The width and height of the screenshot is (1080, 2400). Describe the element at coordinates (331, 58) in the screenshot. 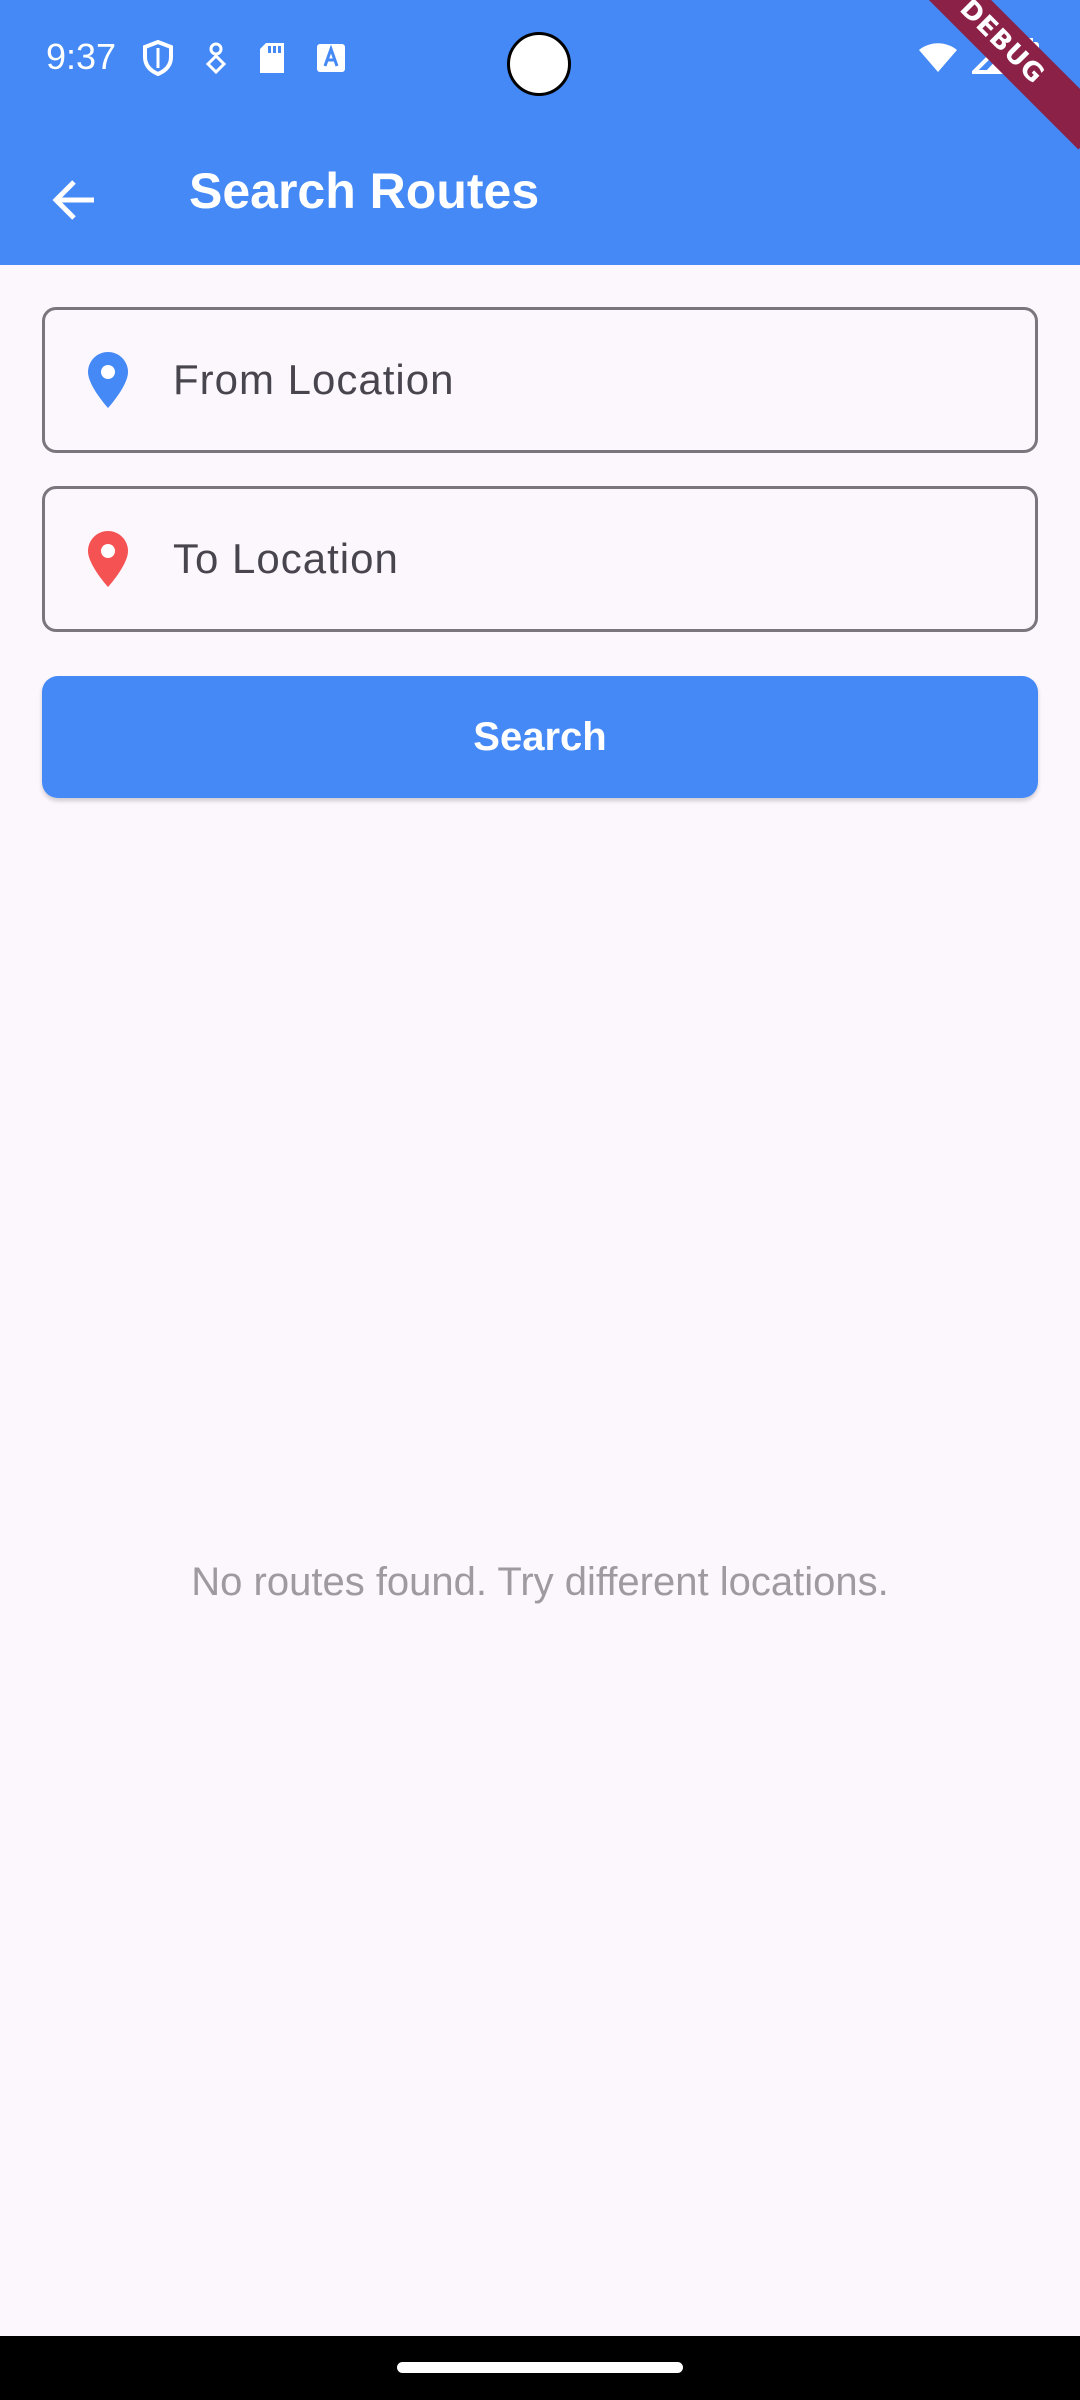

I see `font-a-icon` at that location.